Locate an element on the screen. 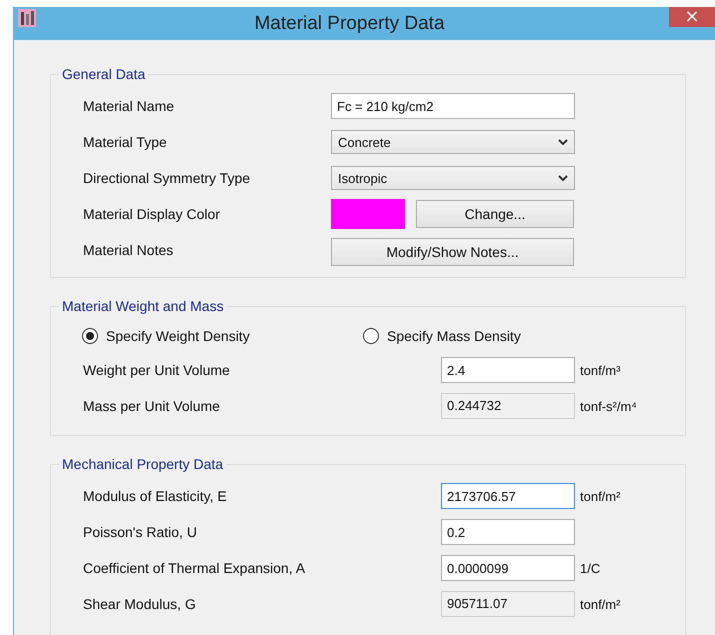  radio-option: Specify Mass Density is located at coordinates (503, 336).